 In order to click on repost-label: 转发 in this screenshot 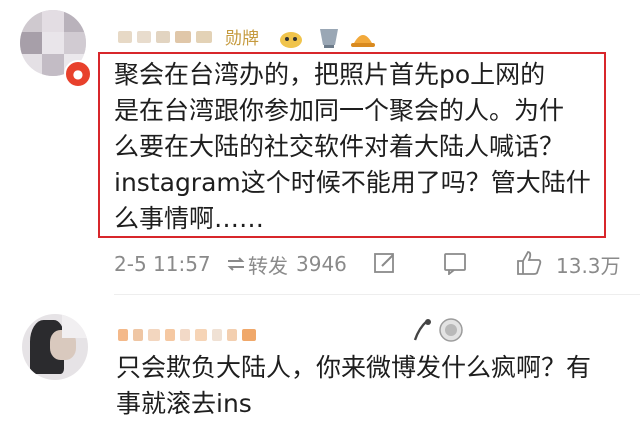, I will do `click(268, 265)`.